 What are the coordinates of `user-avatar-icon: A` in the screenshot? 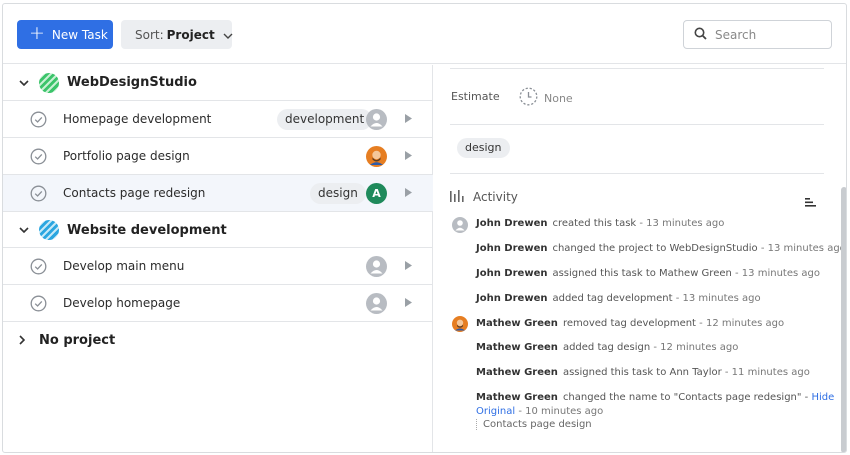 It's located at (376, 193).